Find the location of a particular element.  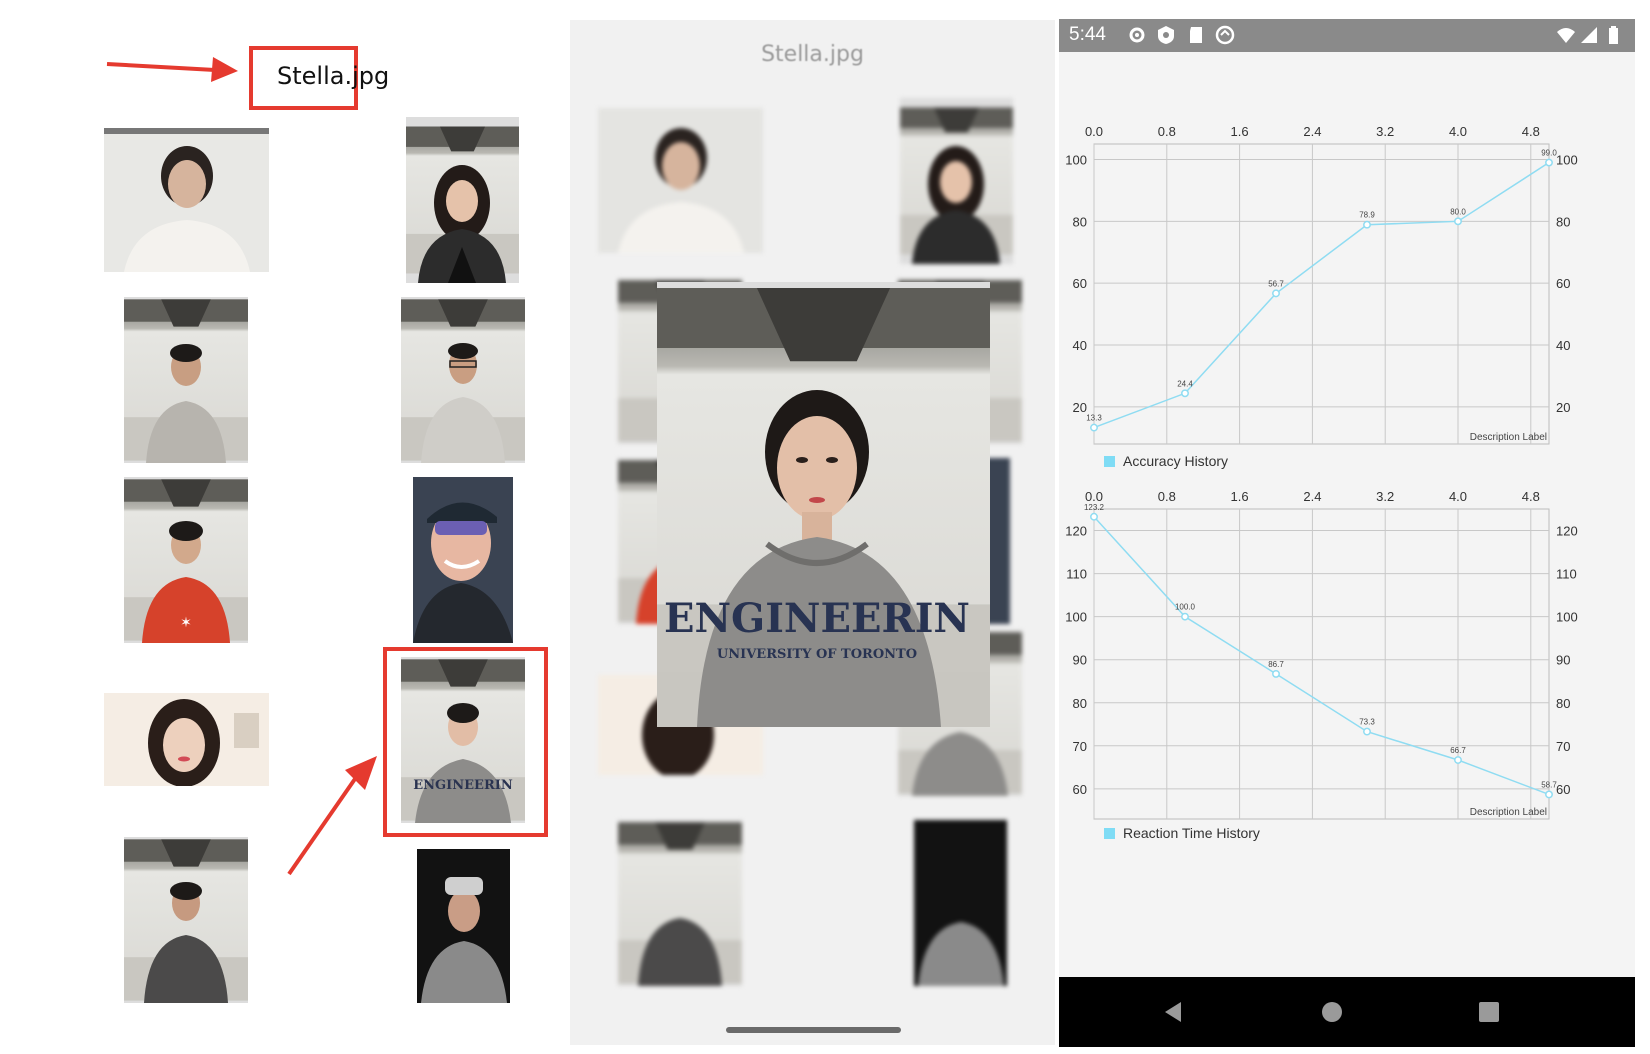

legend-label: Reaction Time History is located at coordinates (1191, 833).